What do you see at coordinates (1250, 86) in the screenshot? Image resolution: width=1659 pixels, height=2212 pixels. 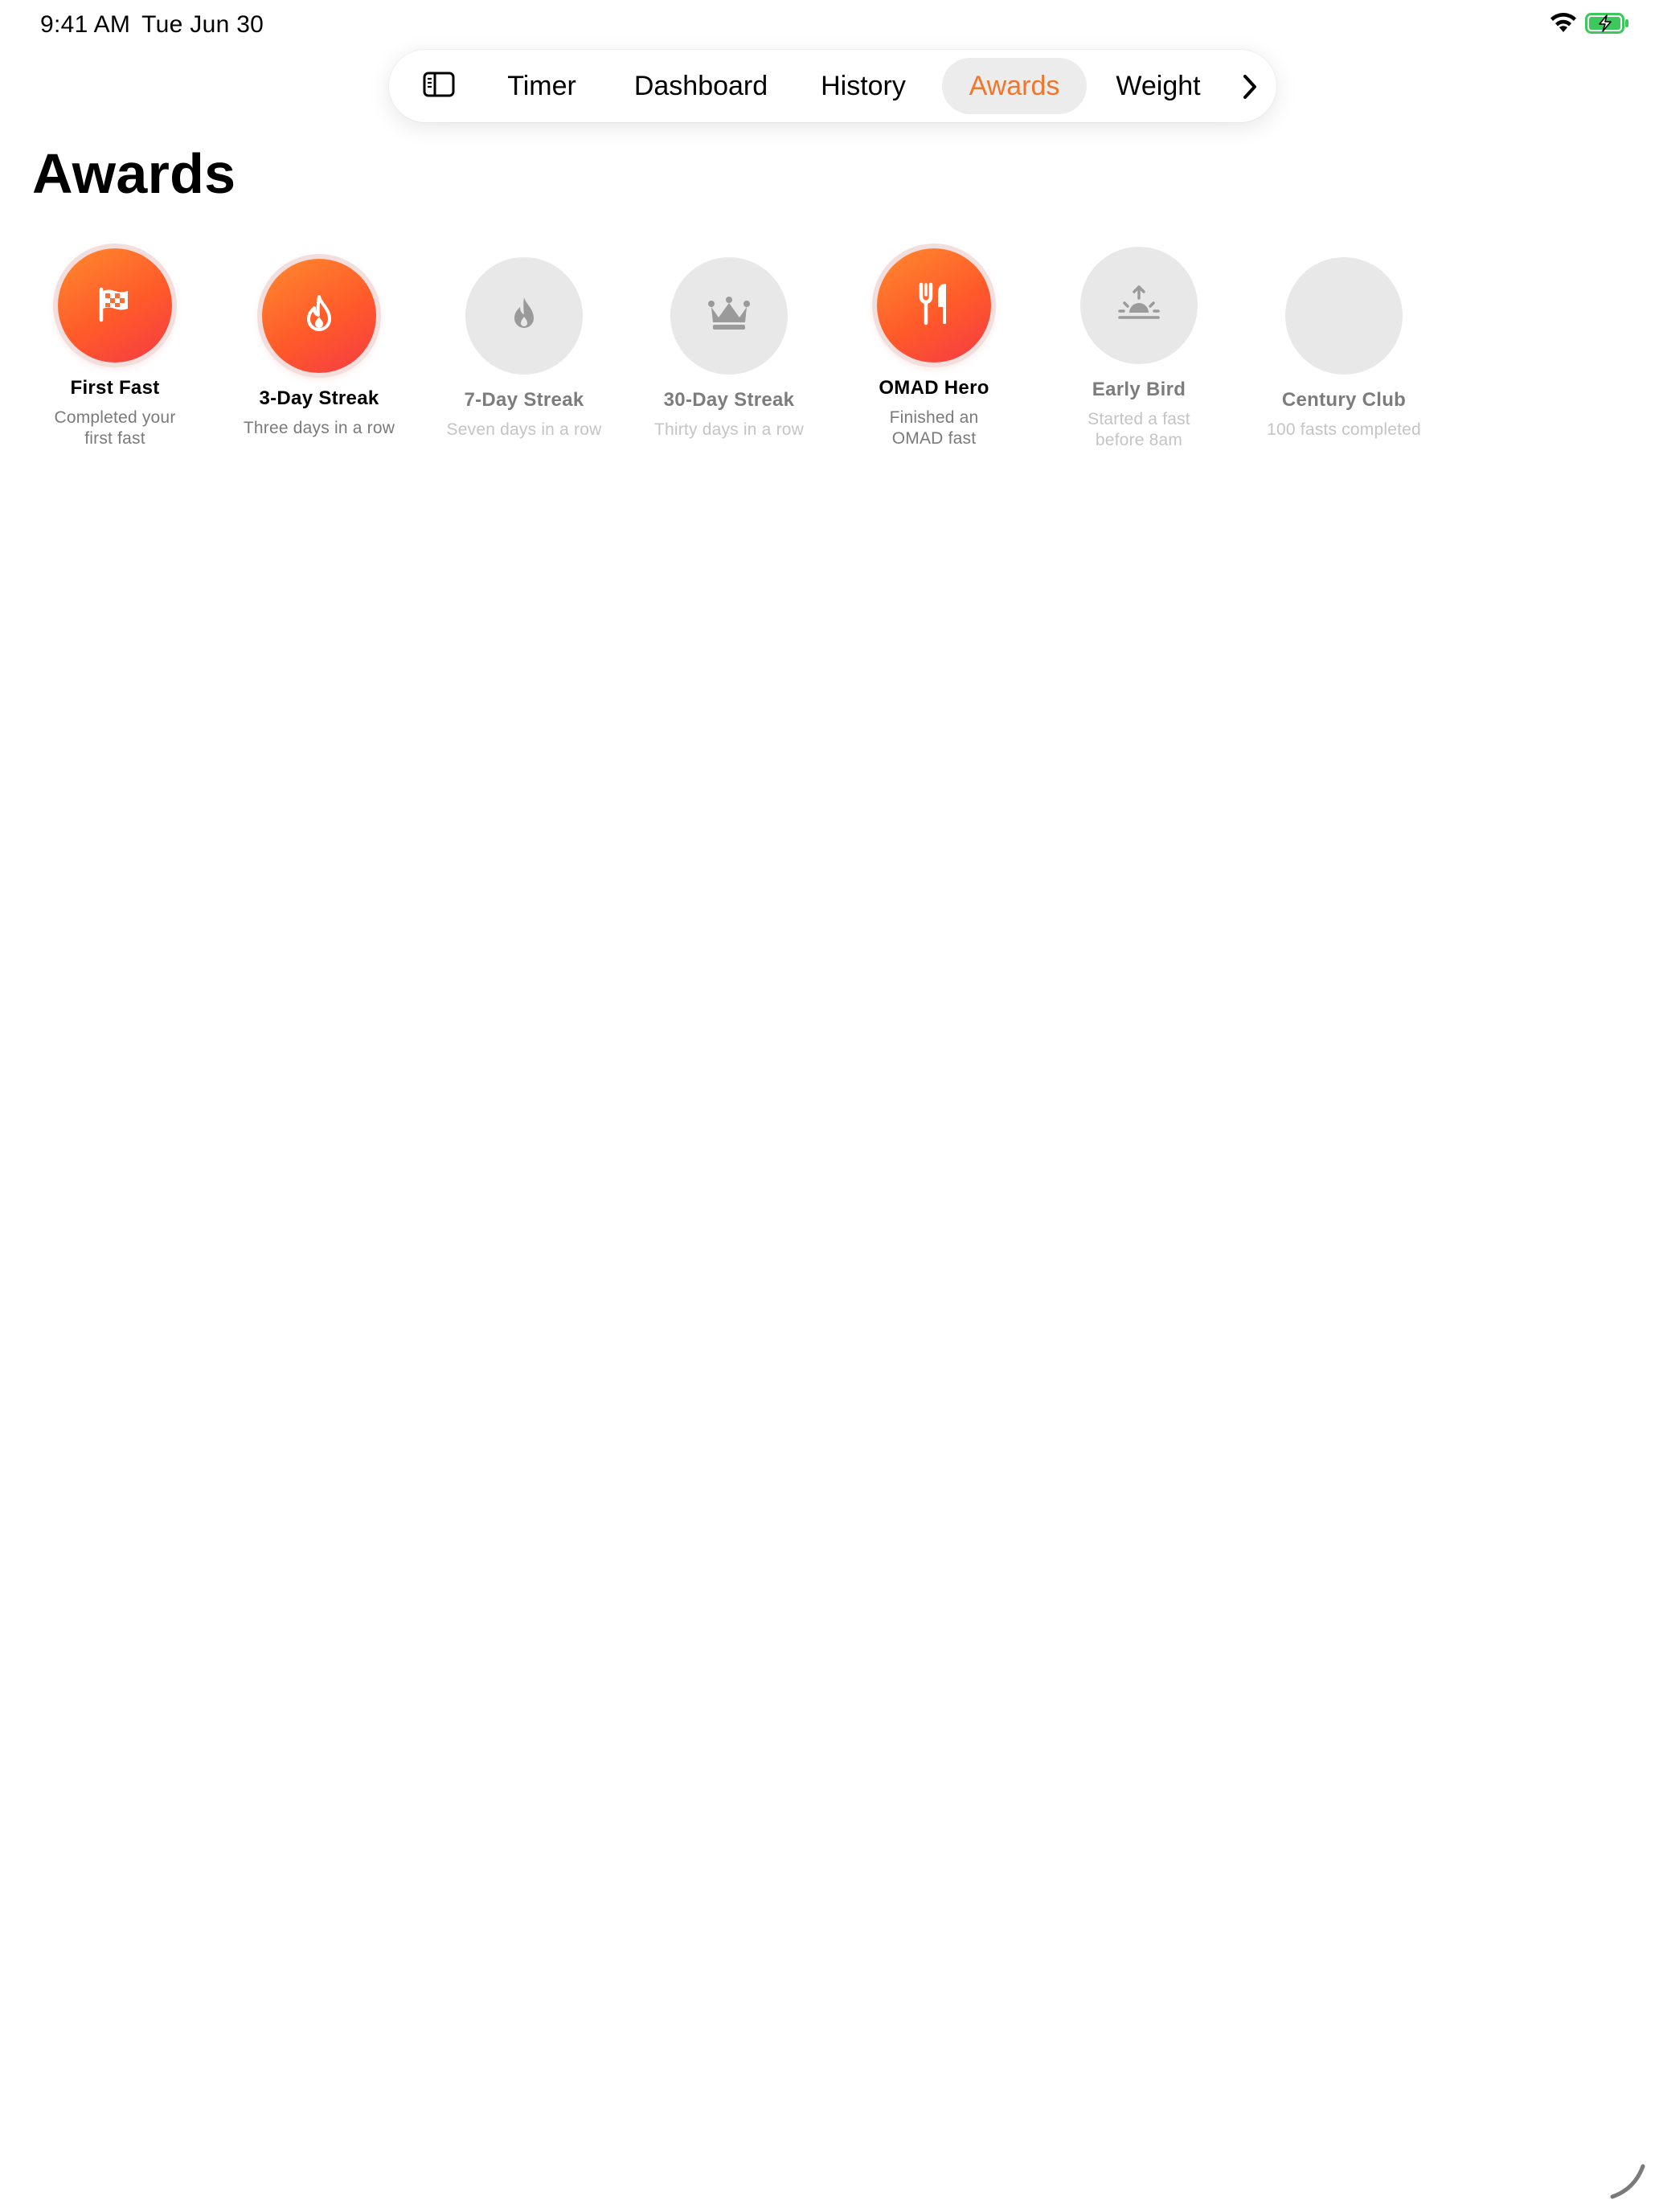 I see `more-tabs-button` at bounding box center [1250, 86].